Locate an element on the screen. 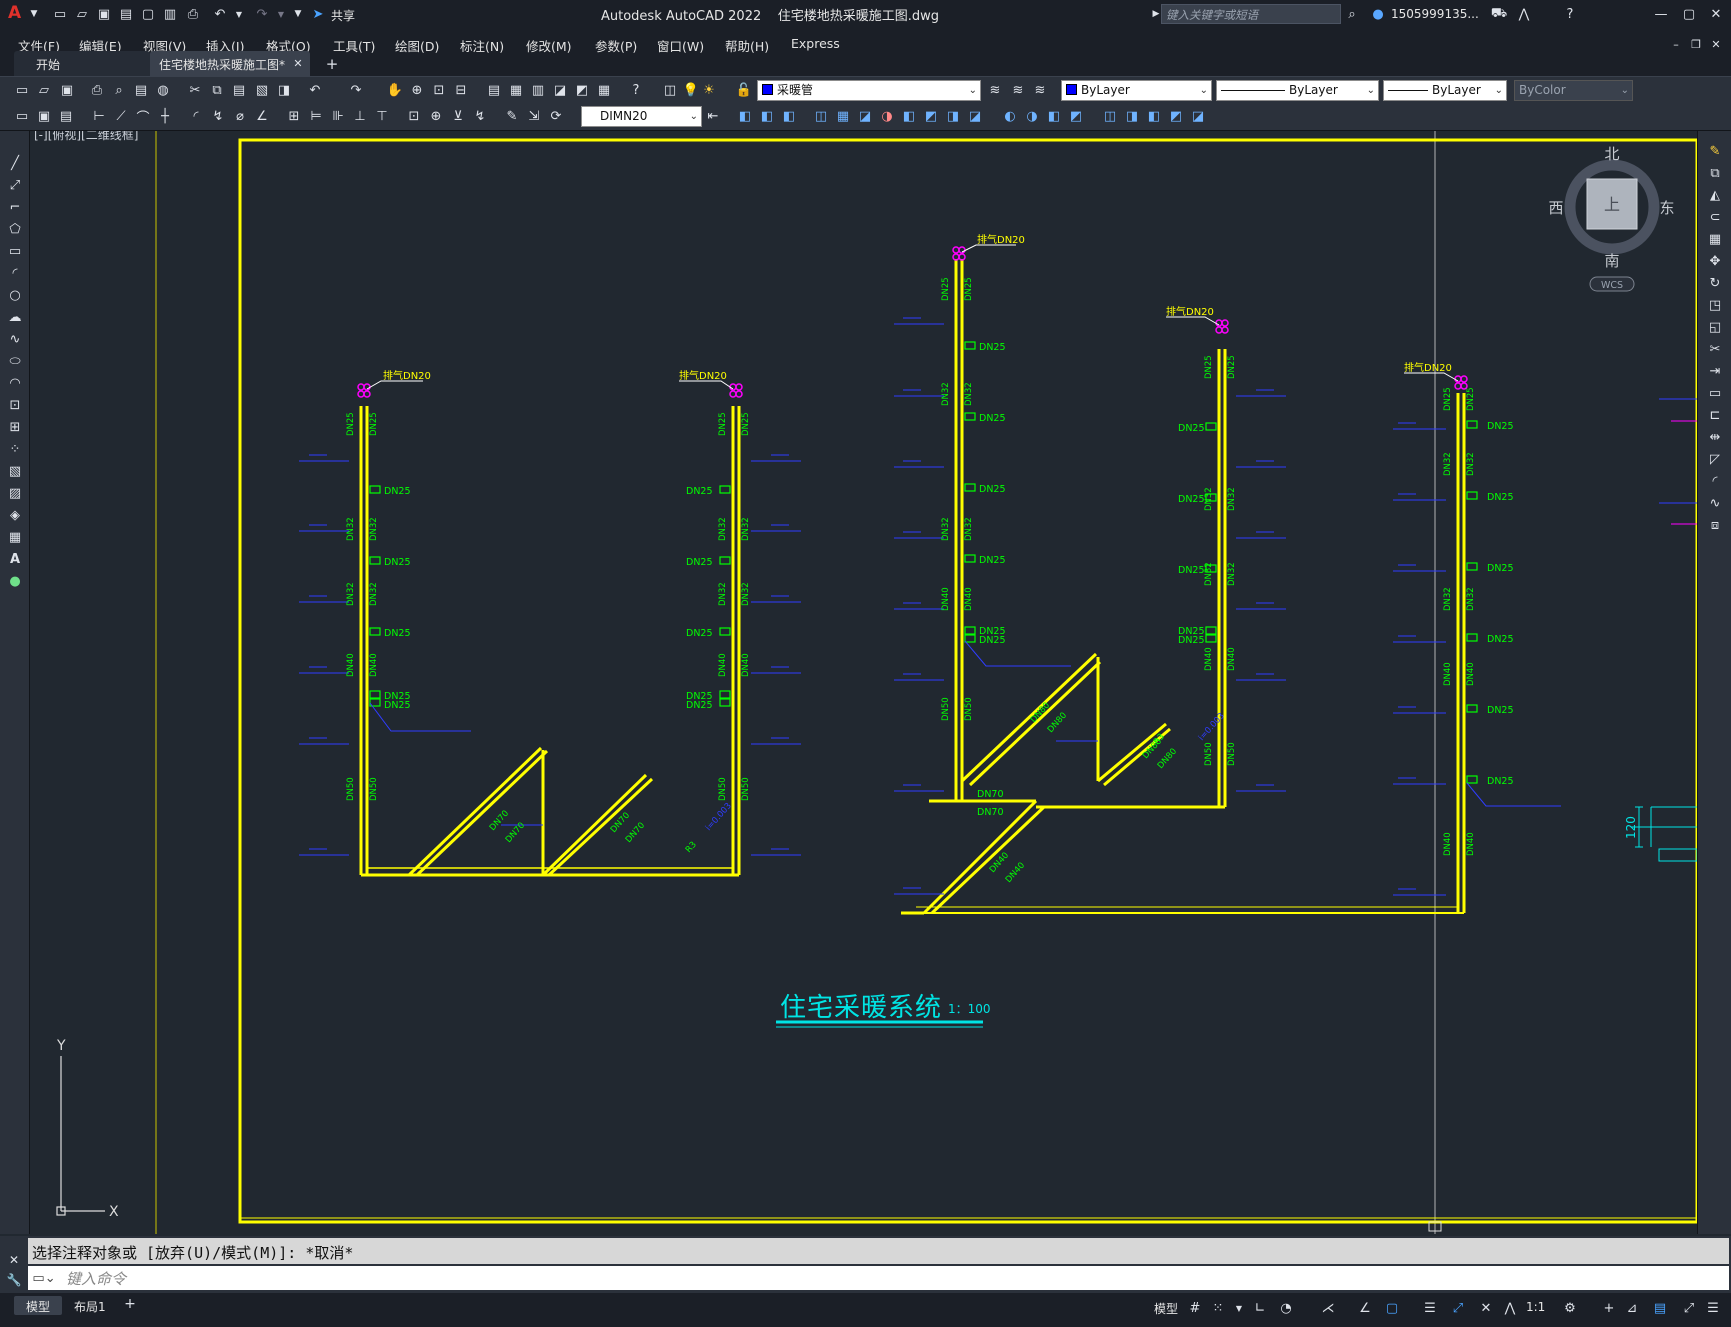  fillet-icon: ◩ is located at coordinates (1076, 116).